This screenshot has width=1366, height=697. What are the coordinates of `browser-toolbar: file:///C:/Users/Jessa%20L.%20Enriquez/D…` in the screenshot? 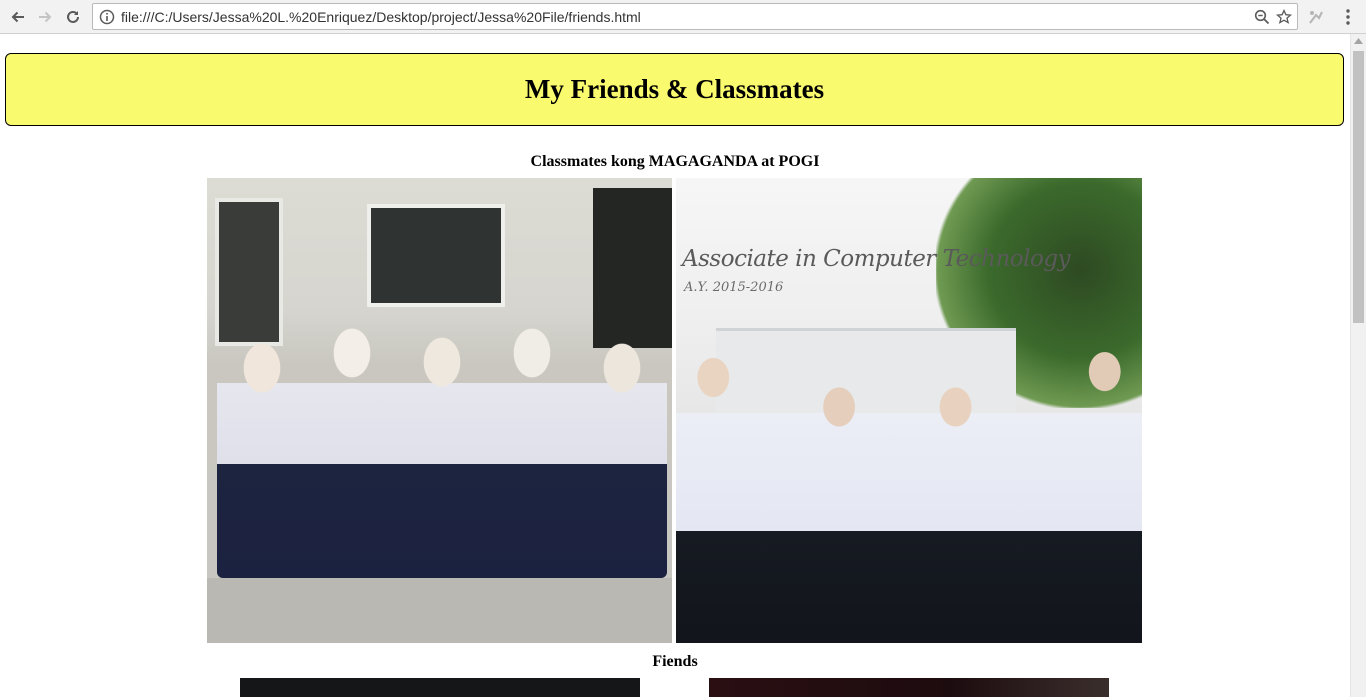 It's located at (683, 17).